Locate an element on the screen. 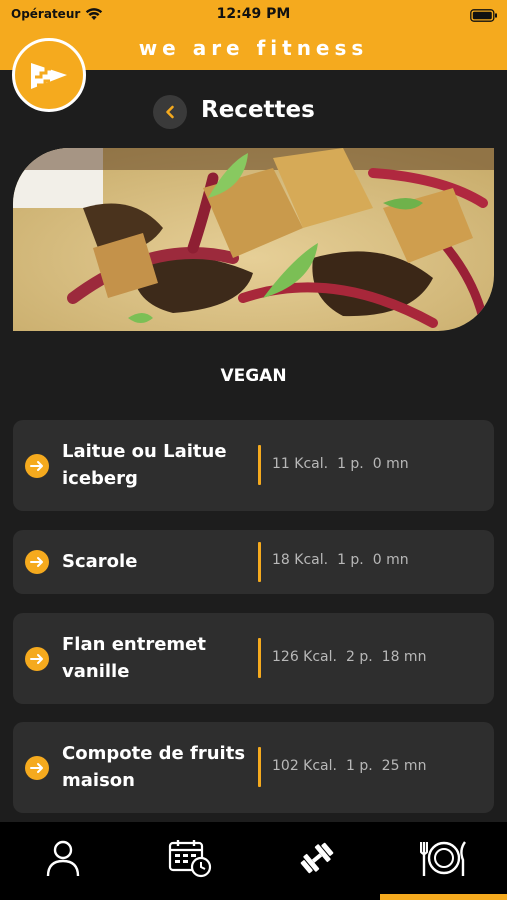  recipe-meta: 11 Kcal. 1 p. 0 mn is located at coordinates (345, 464).